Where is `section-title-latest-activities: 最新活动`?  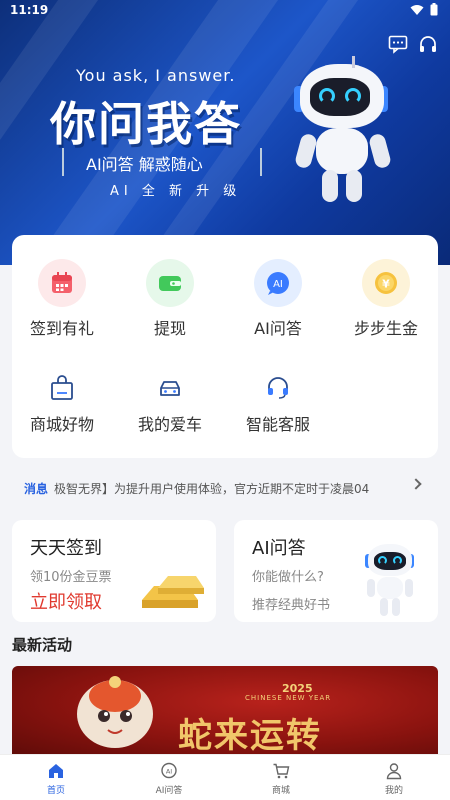 section-title-latest-activities: 最新活动 is located at coordinates (42, 645).